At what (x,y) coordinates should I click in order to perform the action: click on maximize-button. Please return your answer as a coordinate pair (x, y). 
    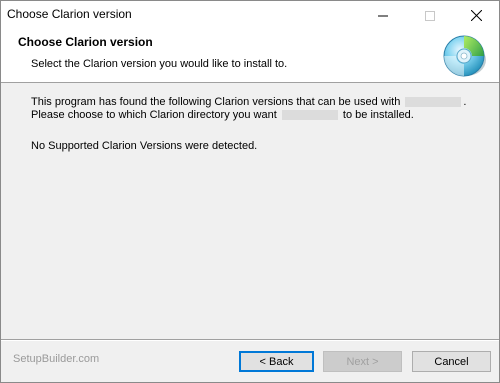
    Looking at the image, I should click on (430, 15).